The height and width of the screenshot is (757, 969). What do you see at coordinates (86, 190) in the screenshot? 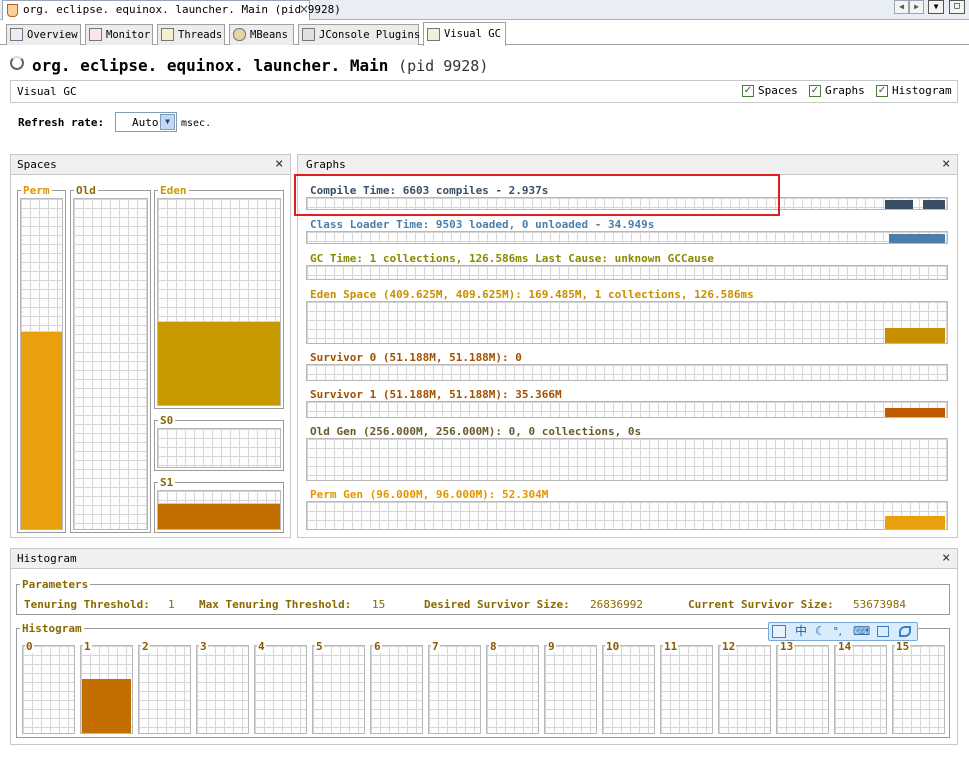
I see `old-space-label: Old` at bounding box center [86, 190].